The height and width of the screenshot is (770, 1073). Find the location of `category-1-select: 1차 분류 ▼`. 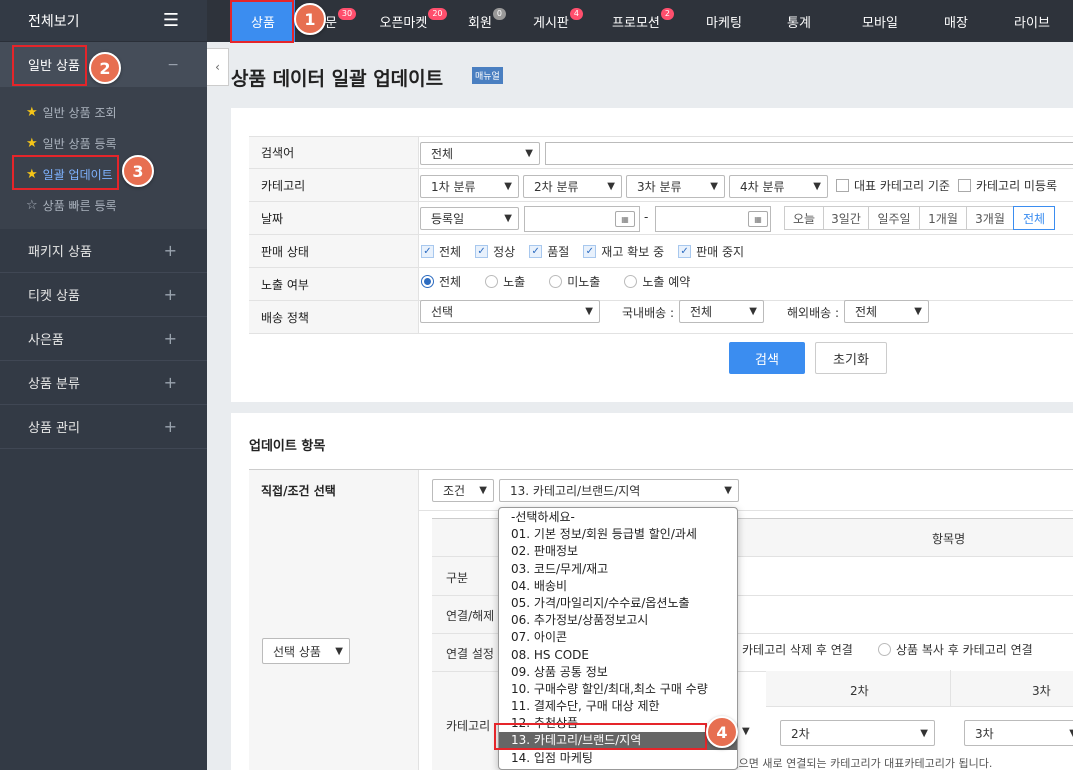

category-1-select: 1차 분류 ▼ is located at coordinates (469, 186).